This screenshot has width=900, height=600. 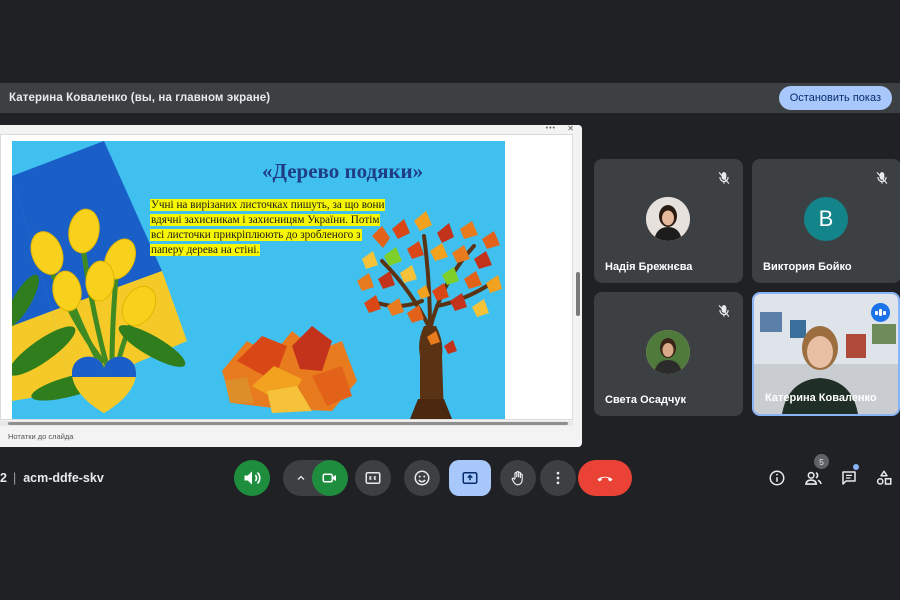 I want to click on activities-button, so click(x=884, y=478).